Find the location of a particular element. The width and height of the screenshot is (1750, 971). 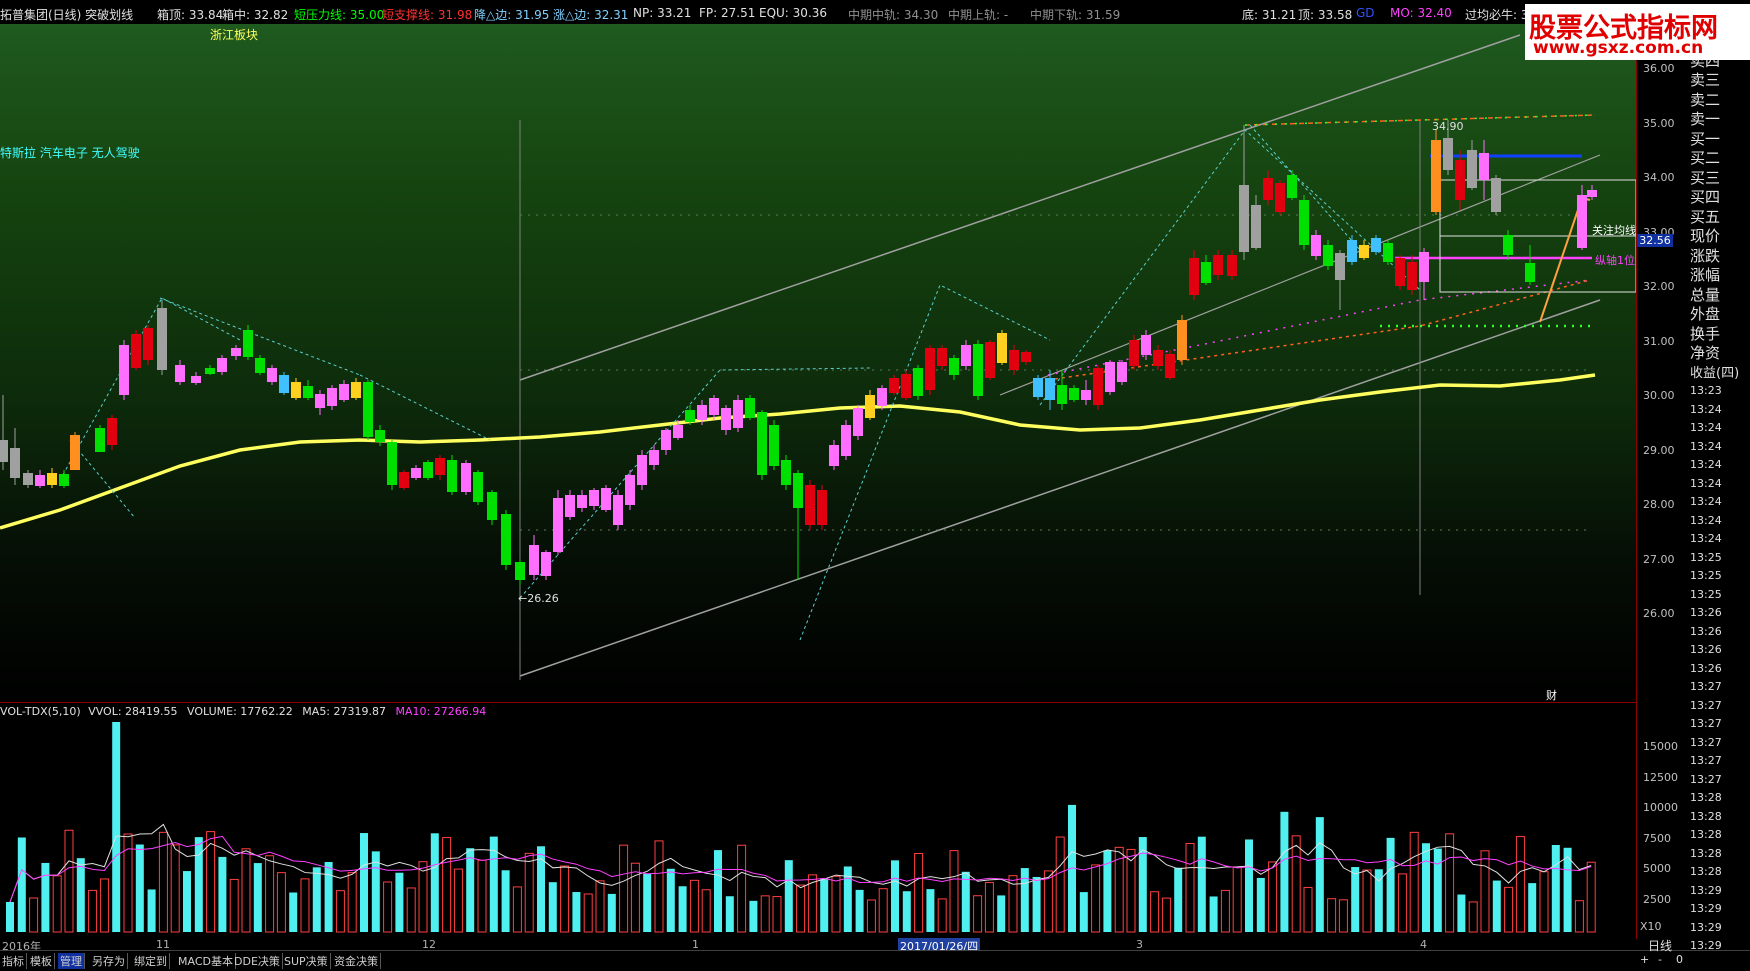

tab-template: 模板 is located at coordinates (41, 961).